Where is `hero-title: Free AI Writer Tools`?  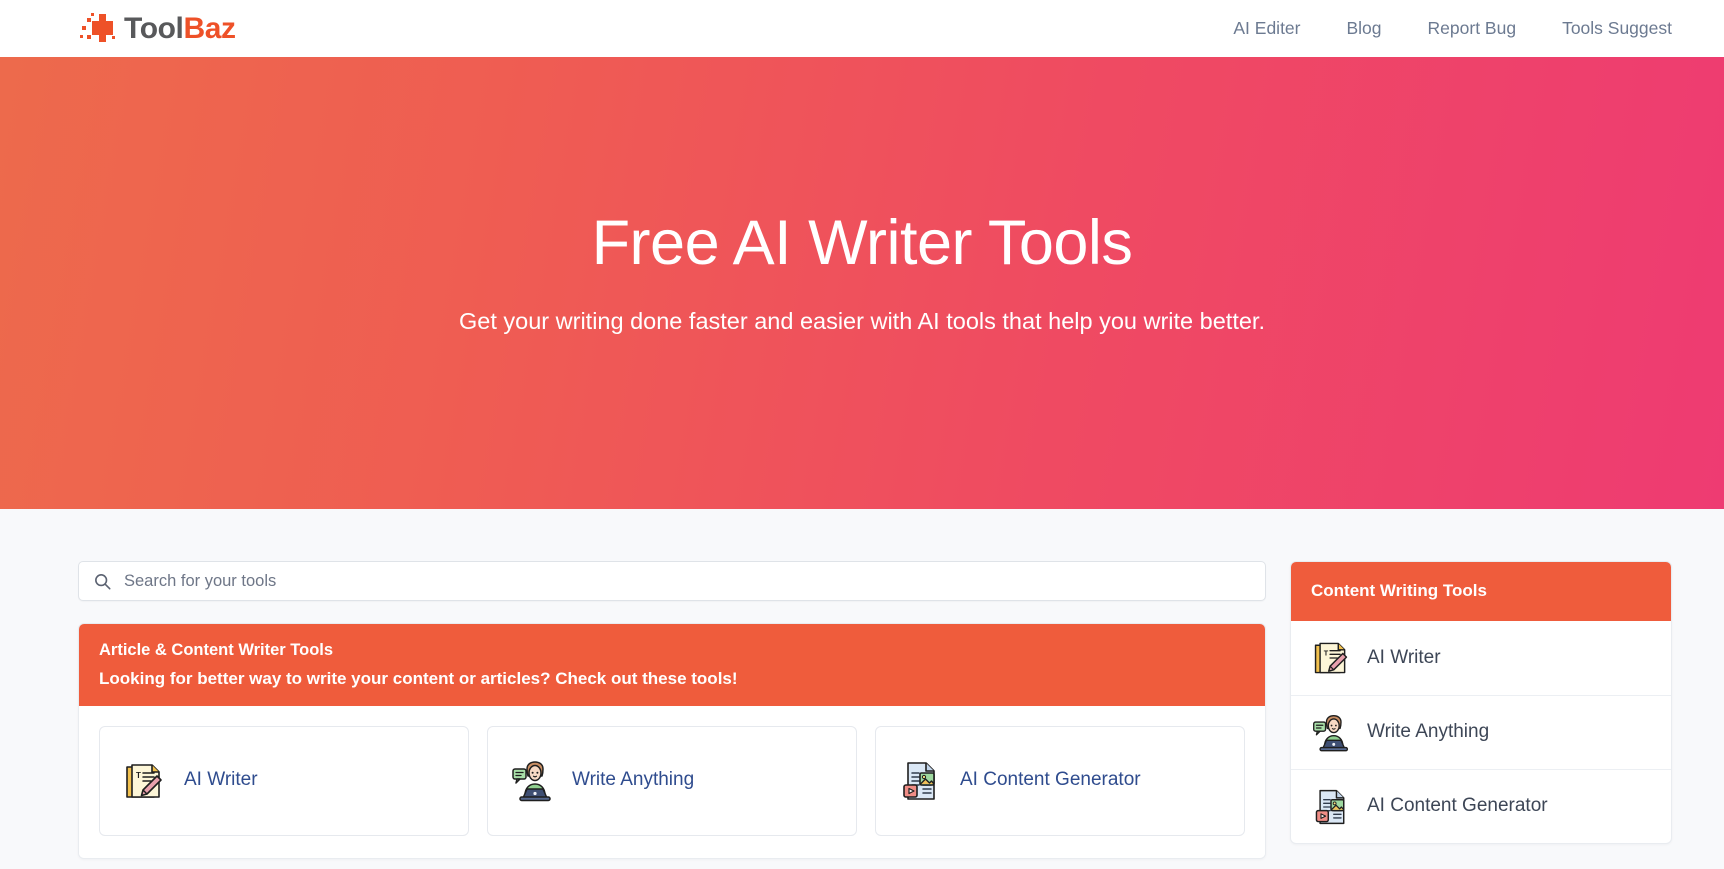
hero-title: Free AI Writer Tools is located at coordinates (862, 243).